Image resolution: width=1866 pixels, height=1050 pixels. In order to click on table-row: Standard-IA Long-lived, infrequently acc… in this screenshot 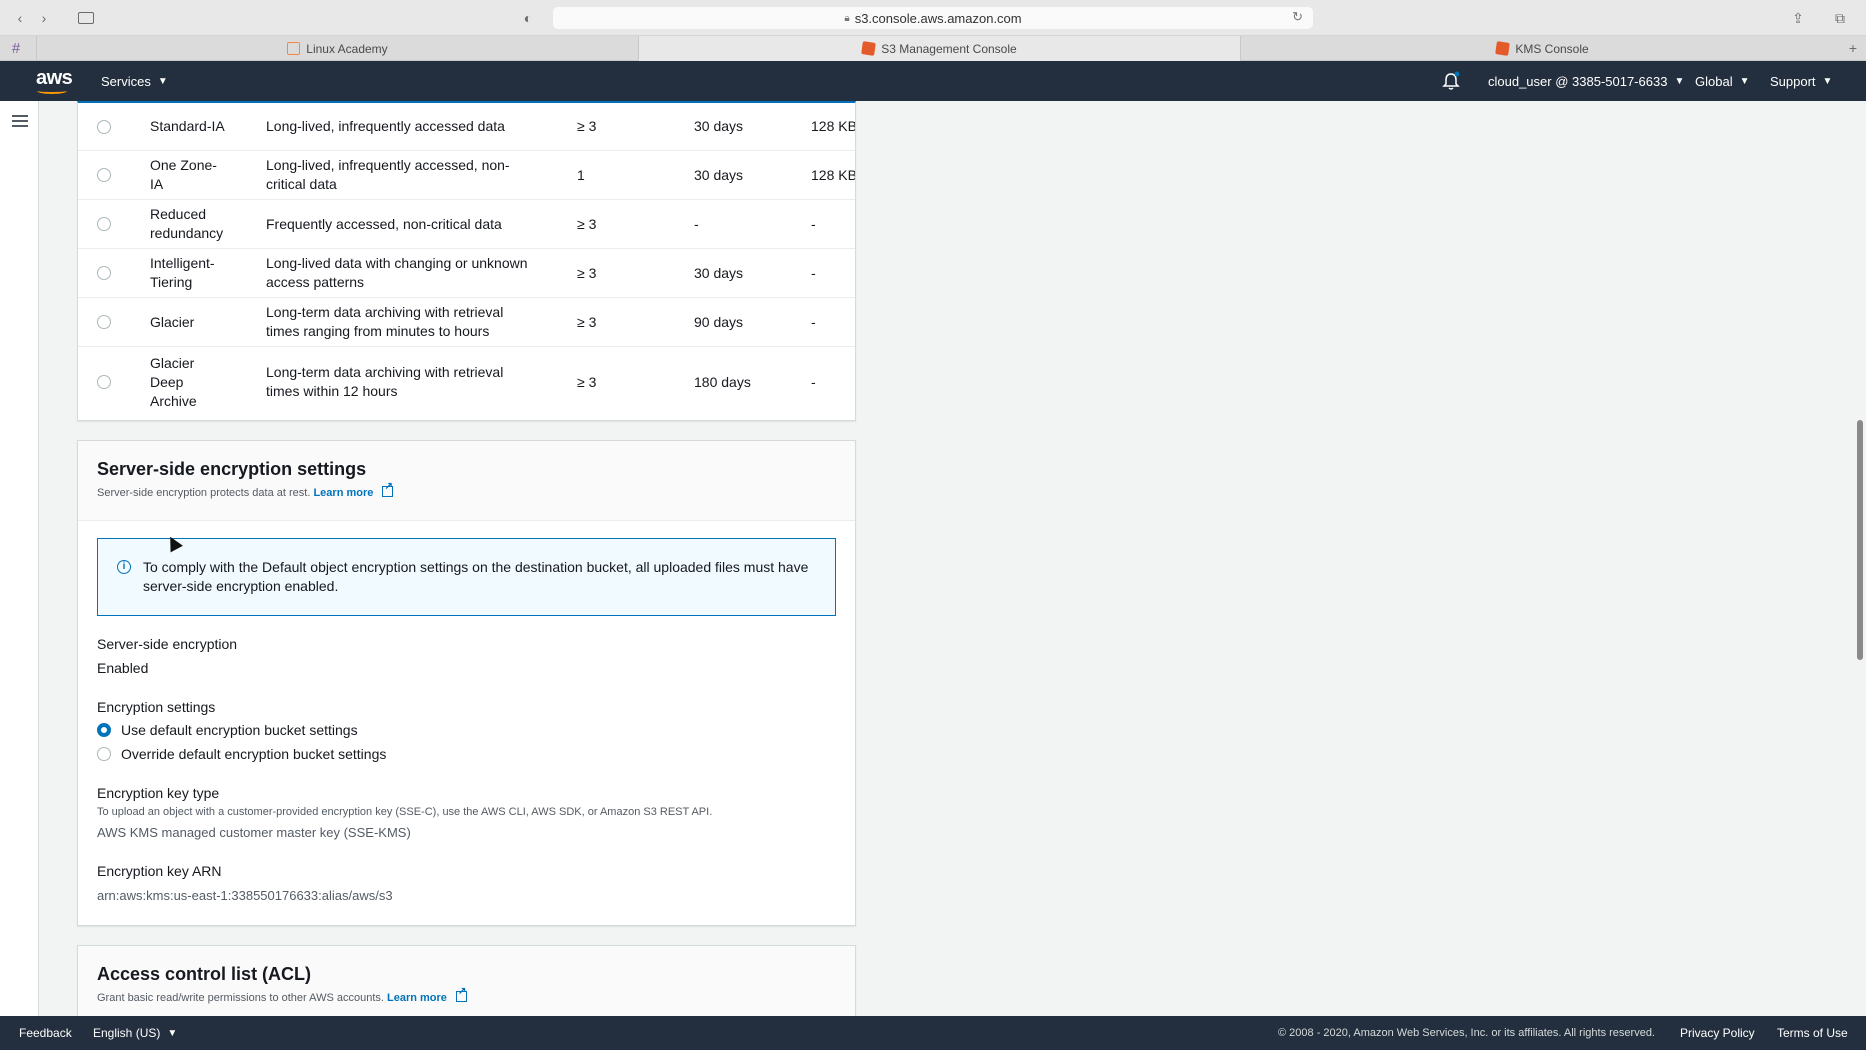, I will do `click(467, 127)`.